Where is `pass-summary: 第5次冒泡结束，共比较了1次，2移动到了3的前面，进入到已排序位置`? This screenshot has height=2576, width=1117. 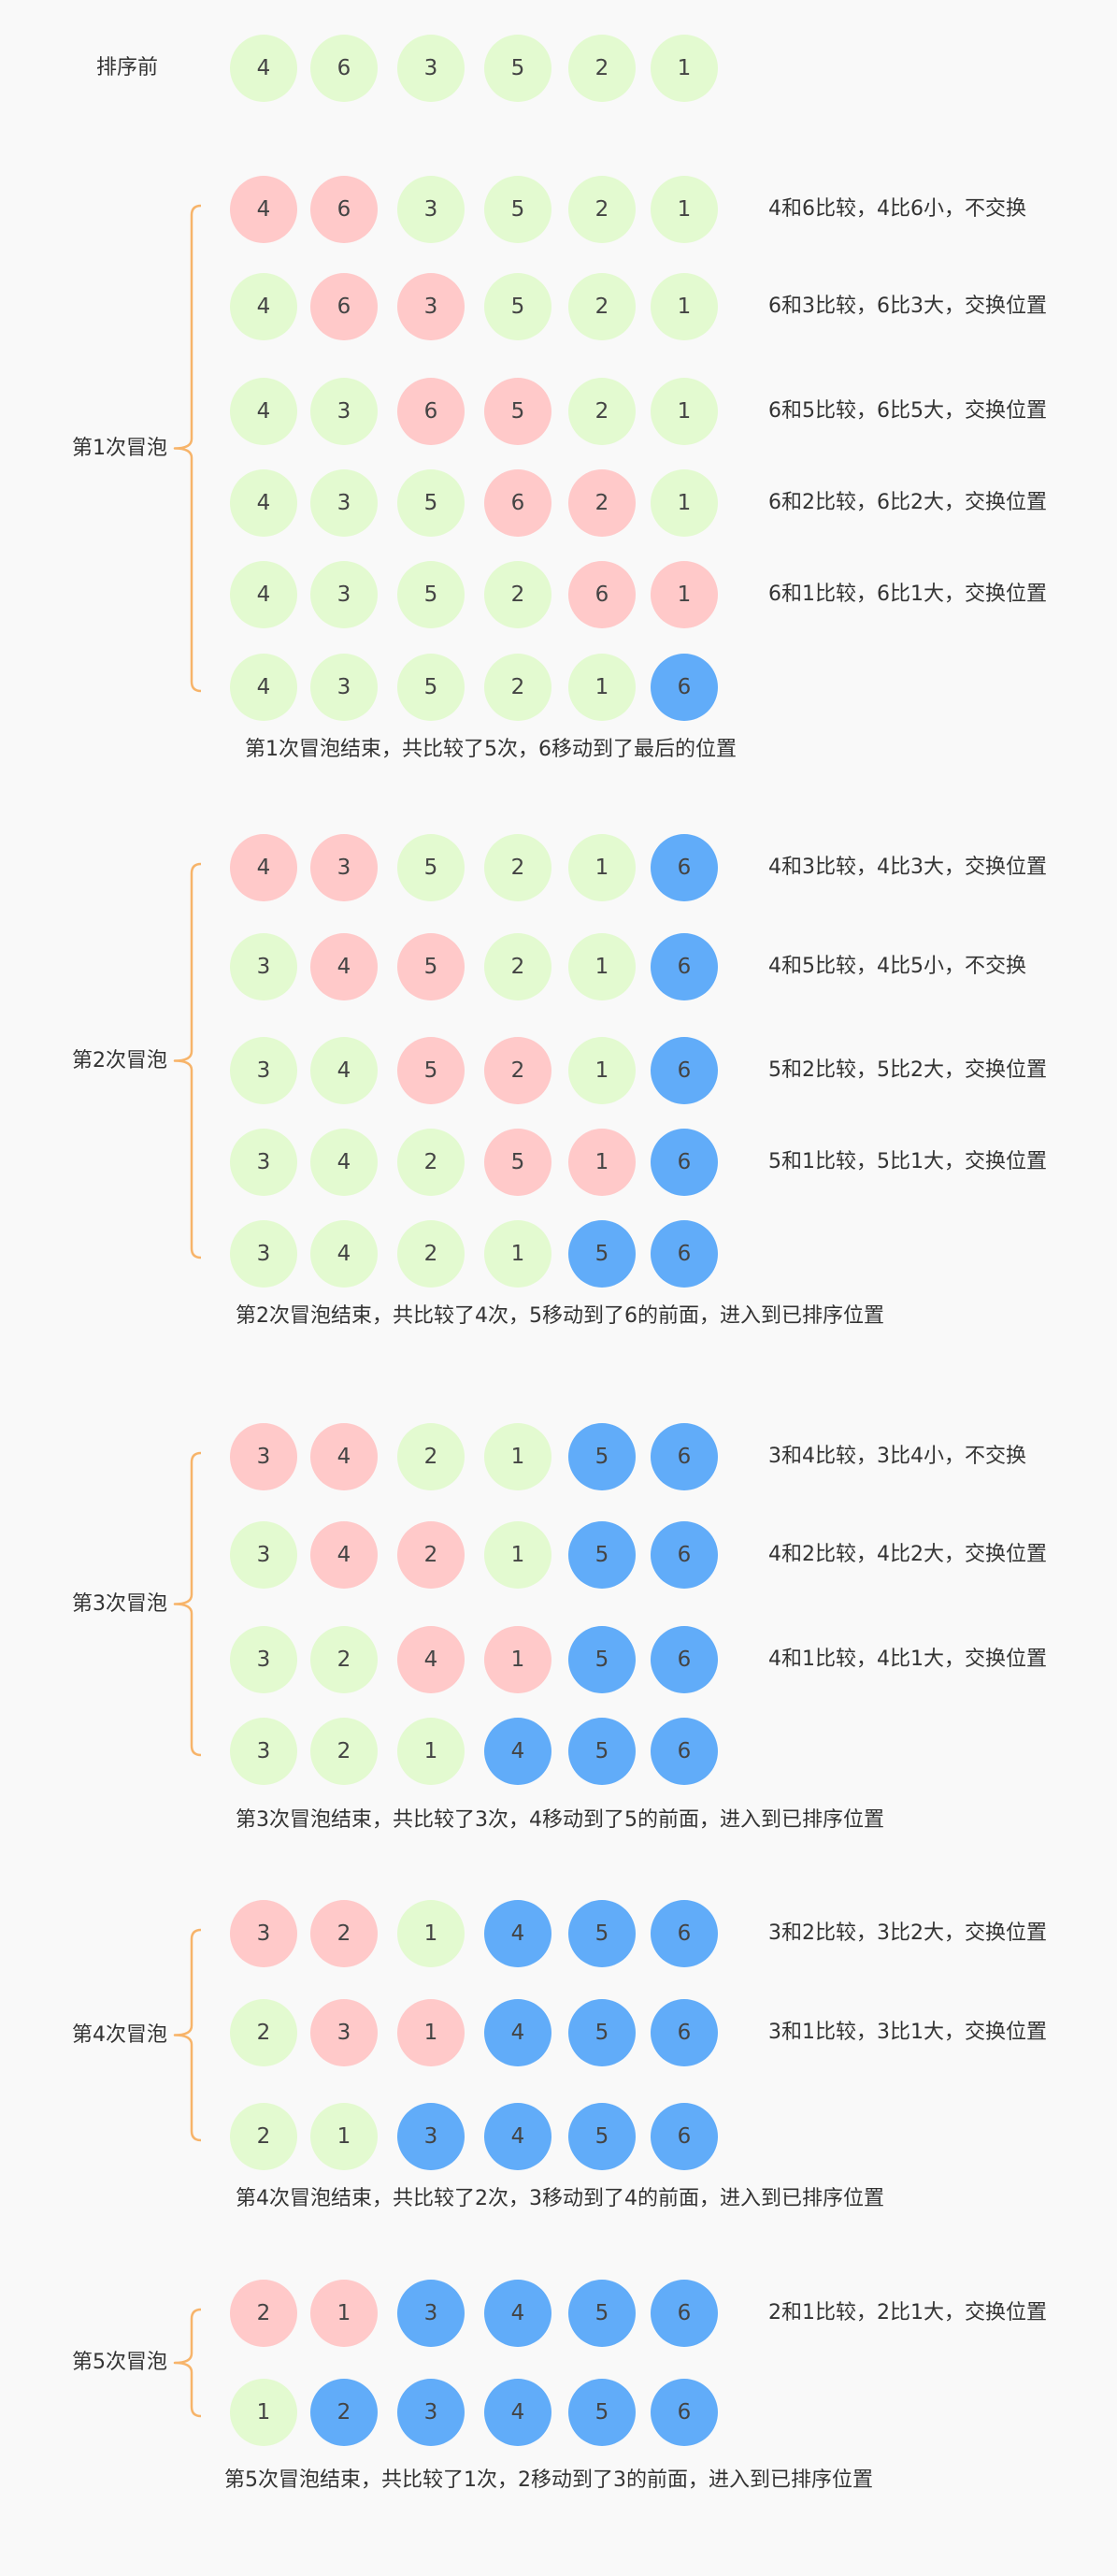
pass-summary: 第5次冒泡结束，共比较了1次，2移动到了3的前面，进入到已排序位置 is located at coordinates (548, 2480).